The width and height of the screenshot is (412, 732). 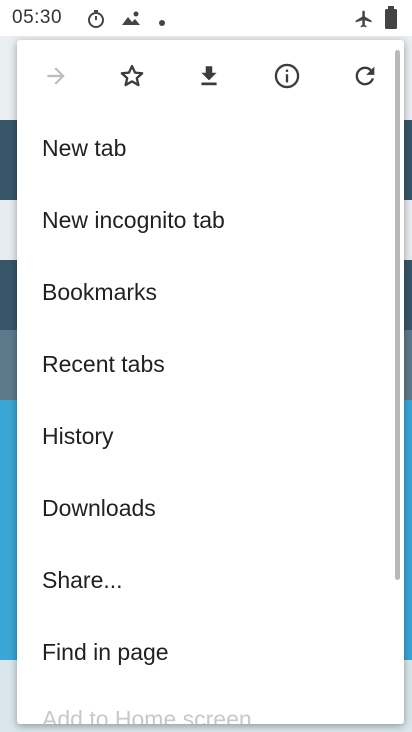 What do you see at coordinates (210, 364) in the screenshot?
I see `menu-item-recent-tabs: Recent tabs` at bounding box center [210, 364].